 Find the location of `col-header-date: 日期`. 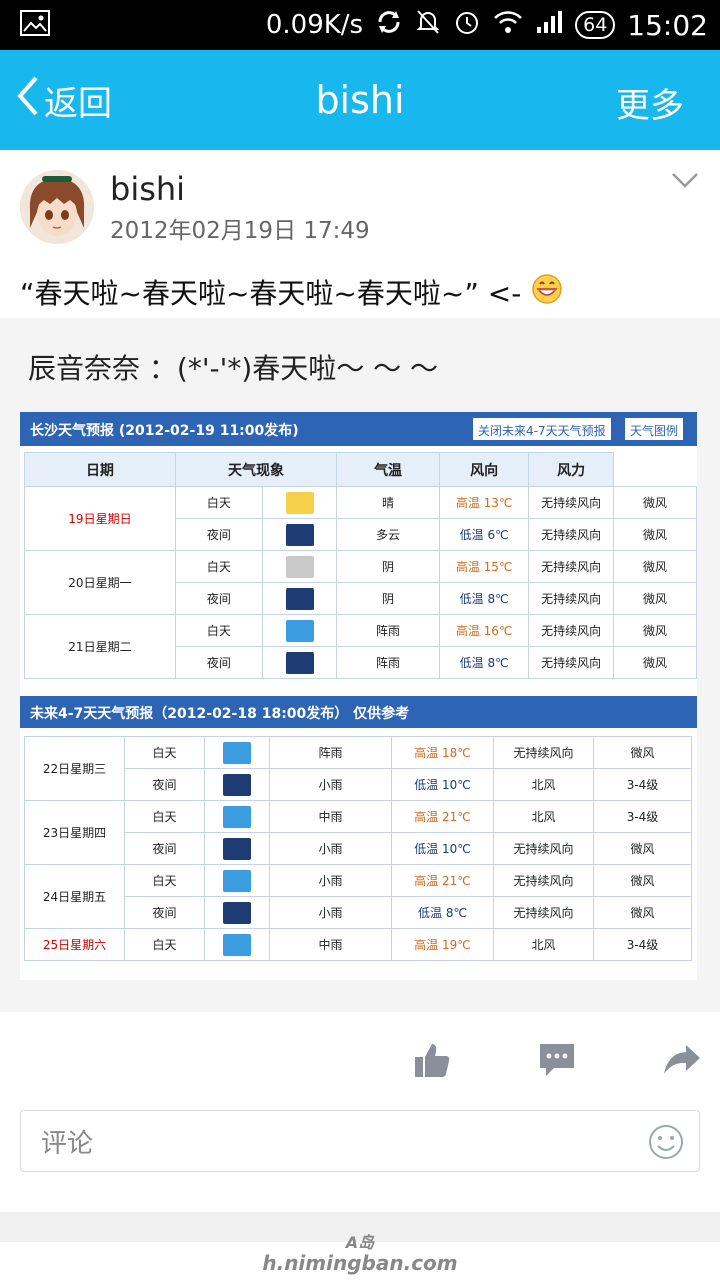

col-header-date: 日期 is located at coordinates (100, 469).